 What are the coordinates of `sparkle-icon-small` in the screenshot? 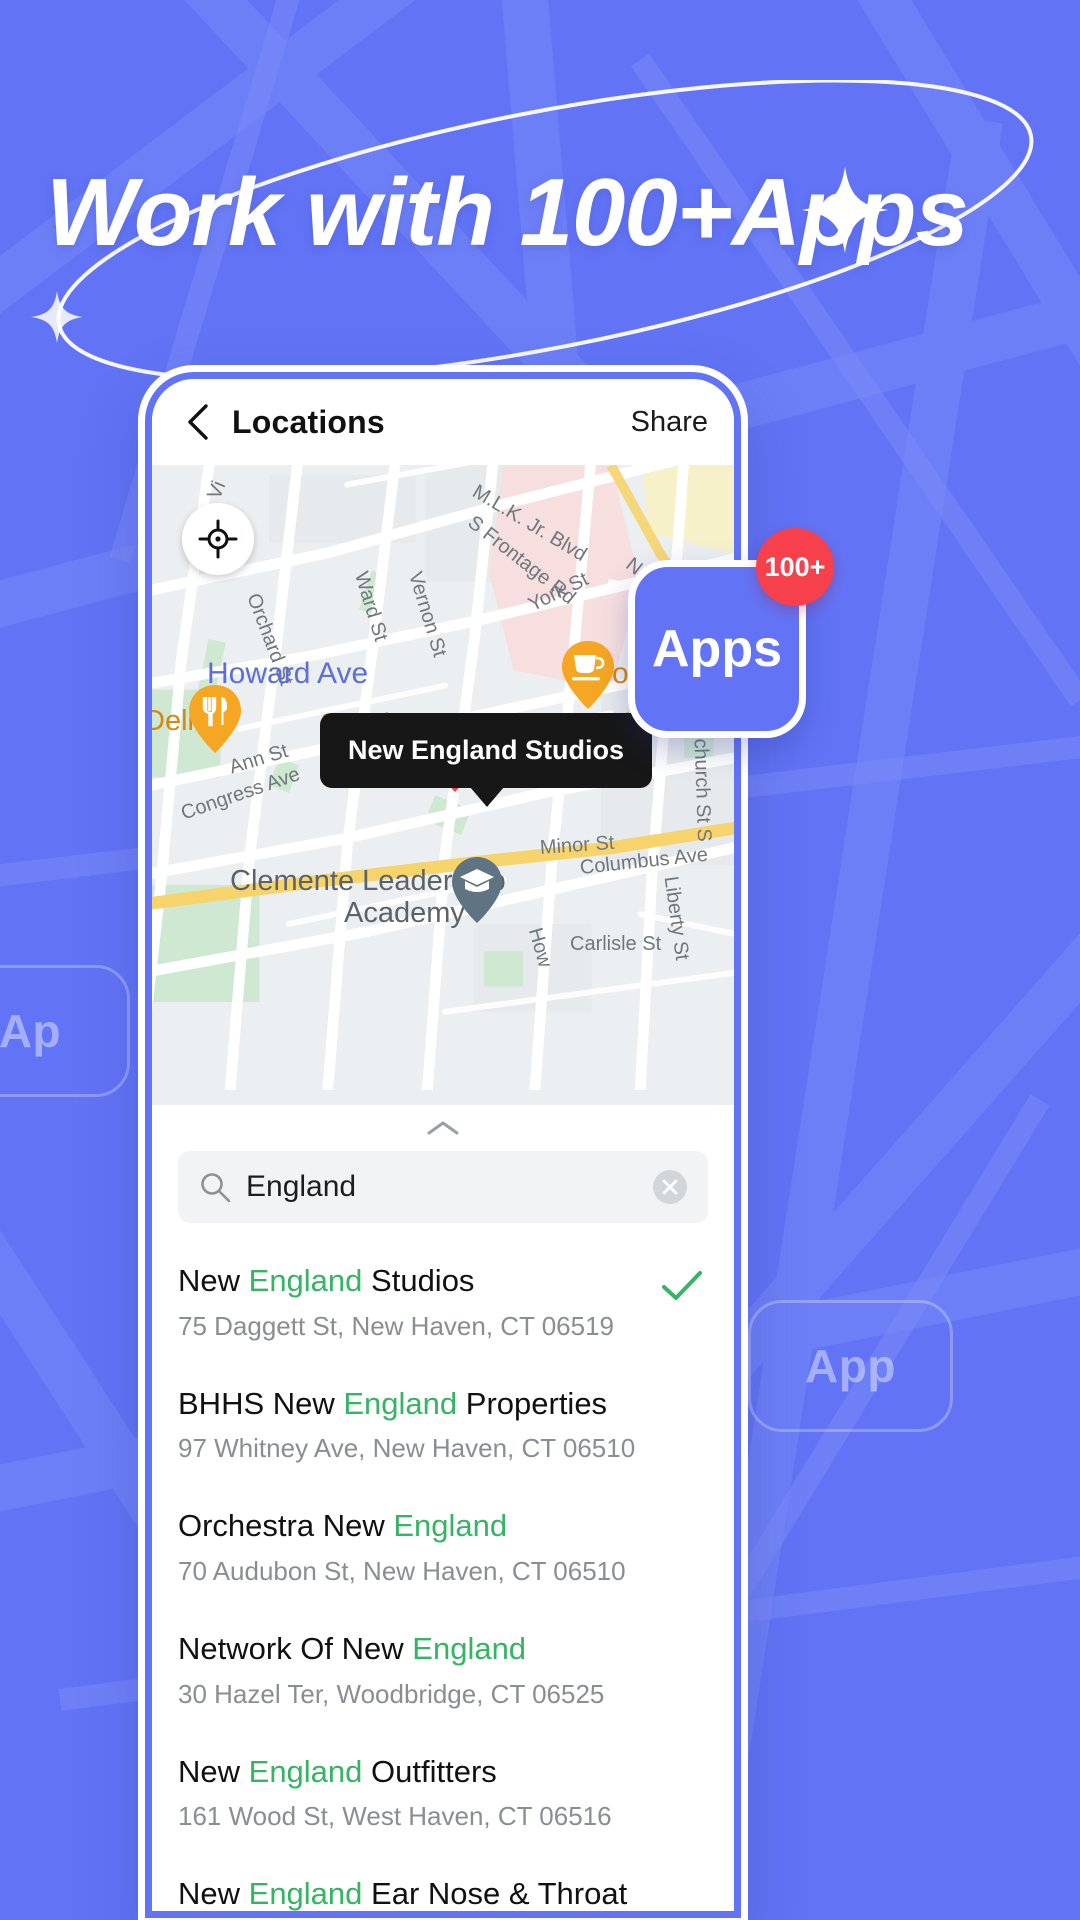 It's located at (57, 317).